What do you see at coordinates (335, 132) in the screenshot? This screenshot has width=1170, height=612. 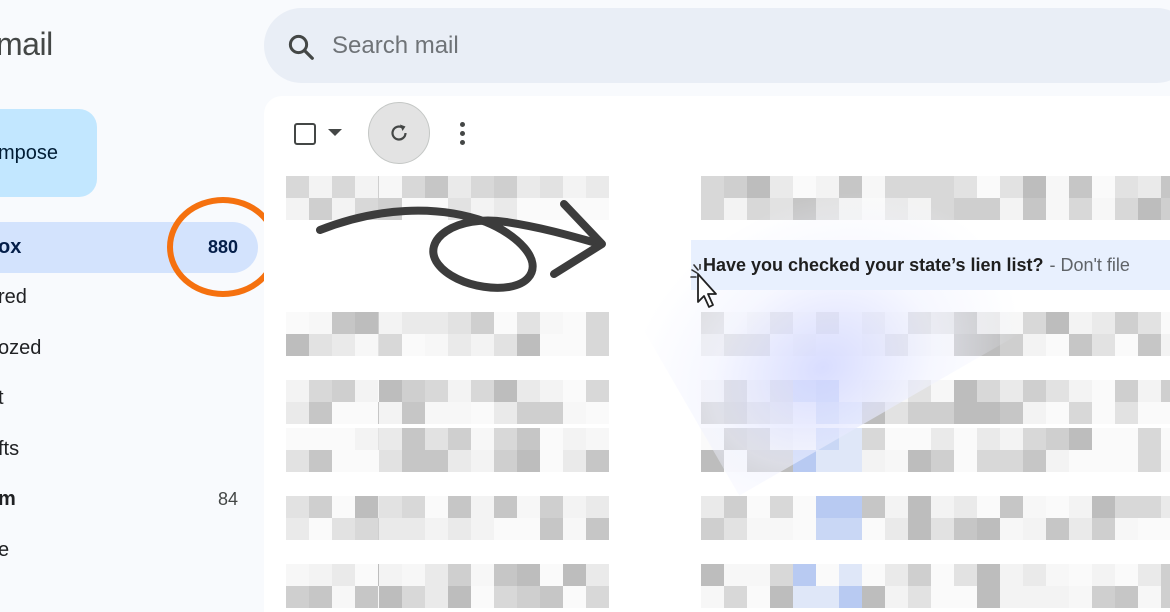 I see `caret-down-icon` at bounding box center [335, 132].